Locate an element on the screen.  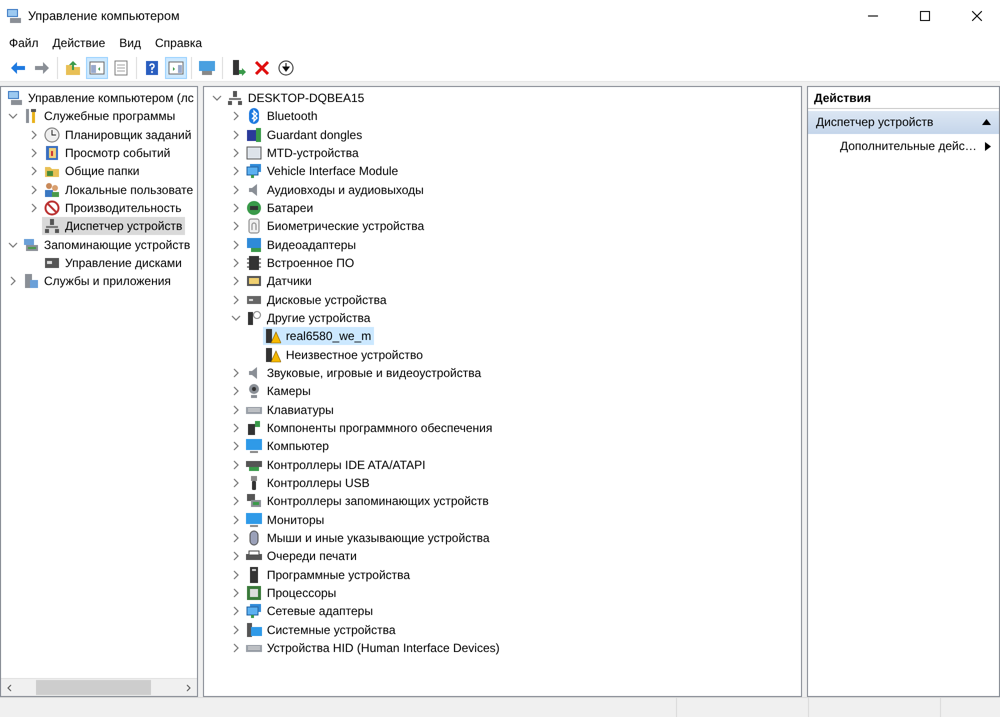
tree-item: Звуковые, игровые и видеоустройства is located at coordinates (364, 373).